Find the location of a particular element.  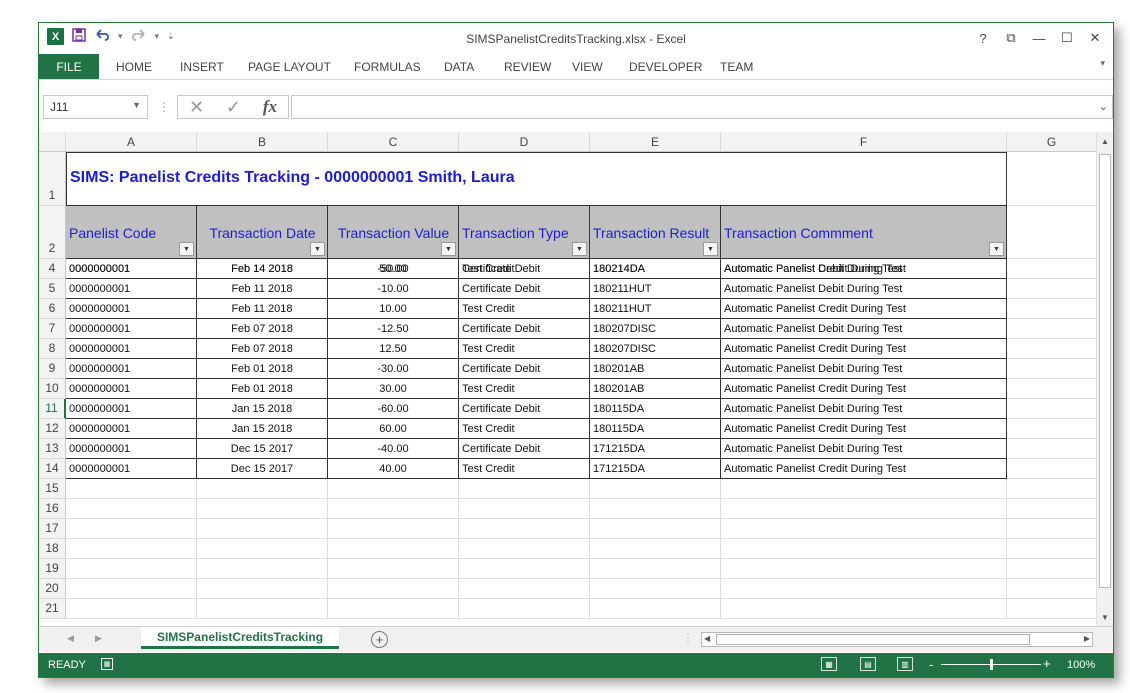

row-header-13: 13 is located at coordinates (52, 449).